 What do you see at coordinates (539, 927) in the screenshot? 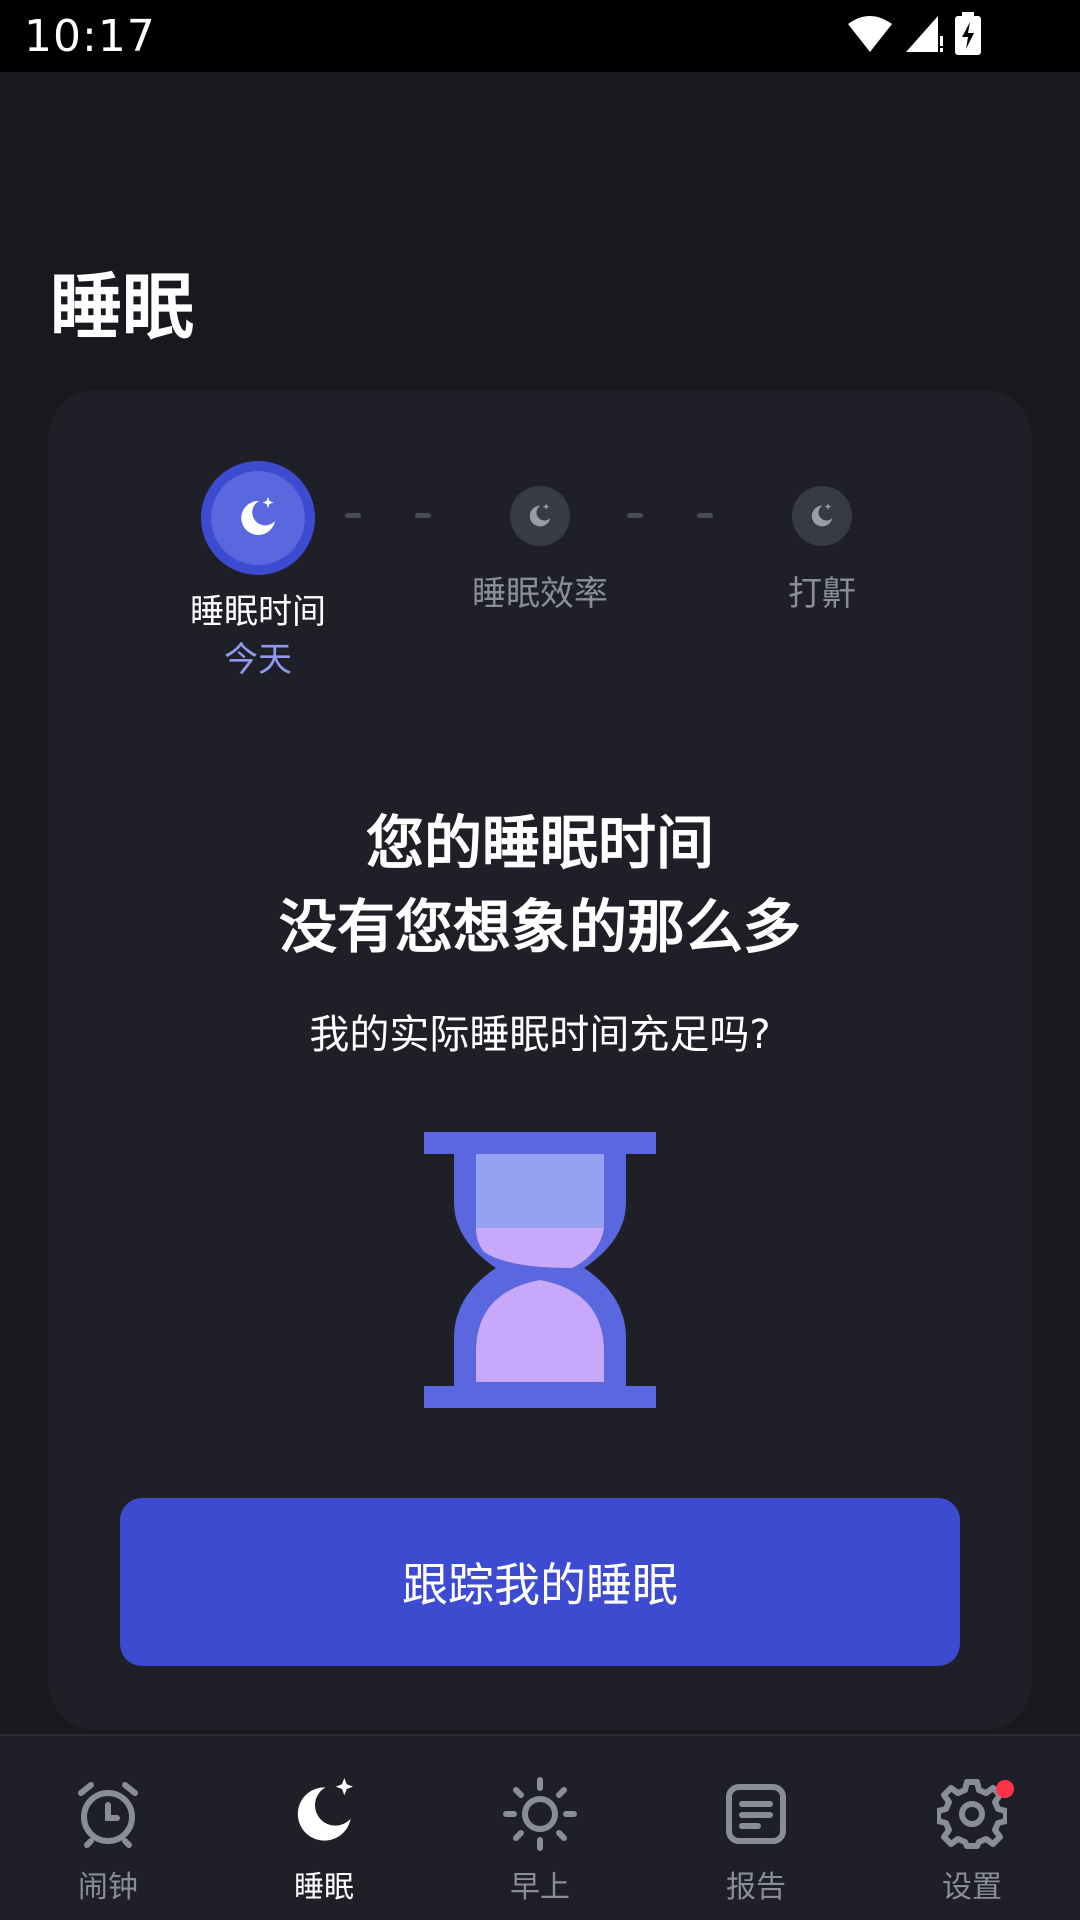
I see `headline-line2: 没有您想象的那么多` at bounding box center [539, 927].